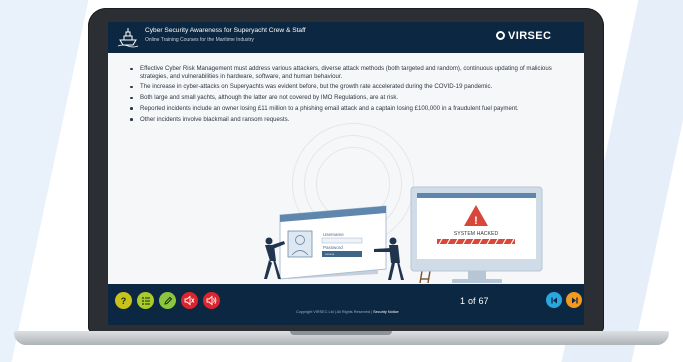  I want to click on first-page-button, so click(554, 300).